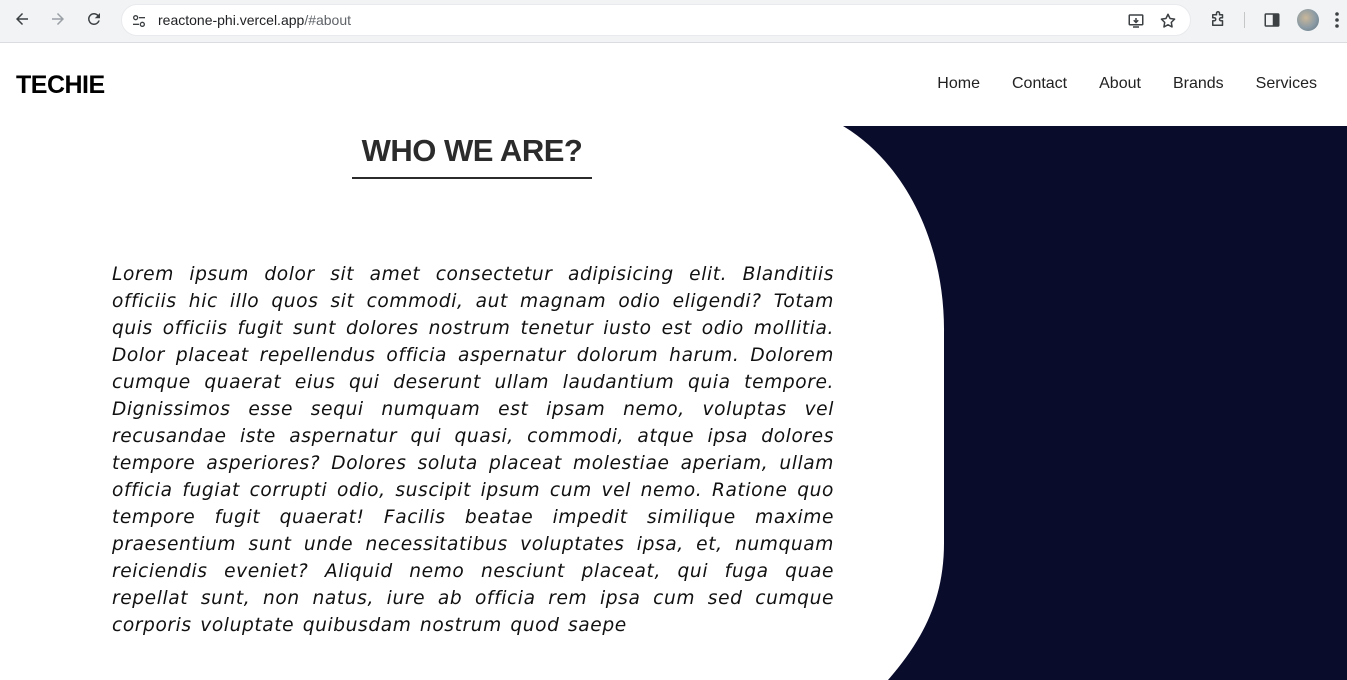 The height and width of the screenshot is (680, 1347). Describe the element at coordinates (656, 20) in the screenshot. I see `address-bar: reactone-phi.vercel.app/#about` at that location.